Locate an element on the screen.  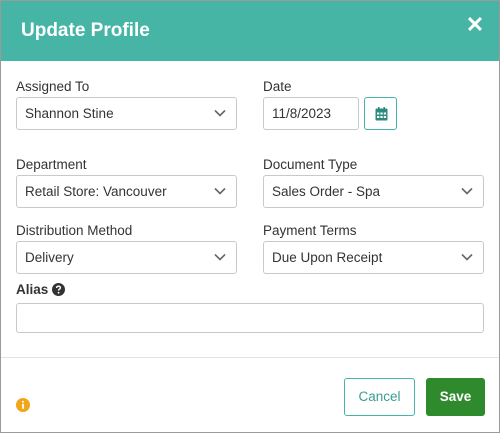
payment-terms-value: Due Upon Receipt is located at coordinates (327, 257).